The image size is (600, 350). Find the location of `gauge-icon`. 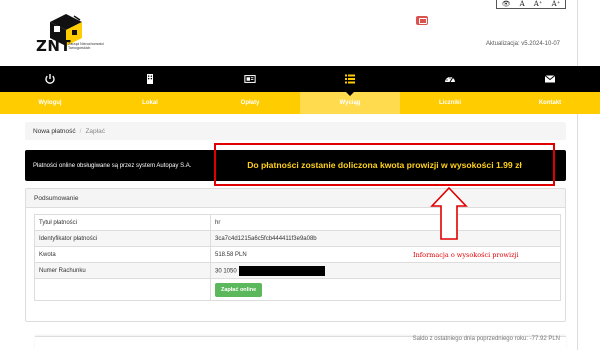

gauge-icon is located at coordinates (450, 80).